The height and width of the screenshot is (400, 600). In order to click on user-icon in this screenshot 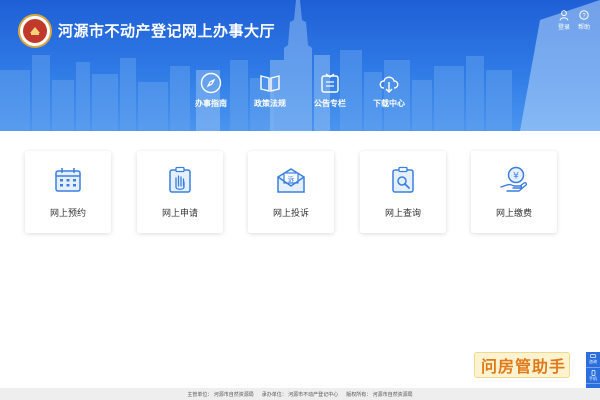, I will do `click(564, 15)`.